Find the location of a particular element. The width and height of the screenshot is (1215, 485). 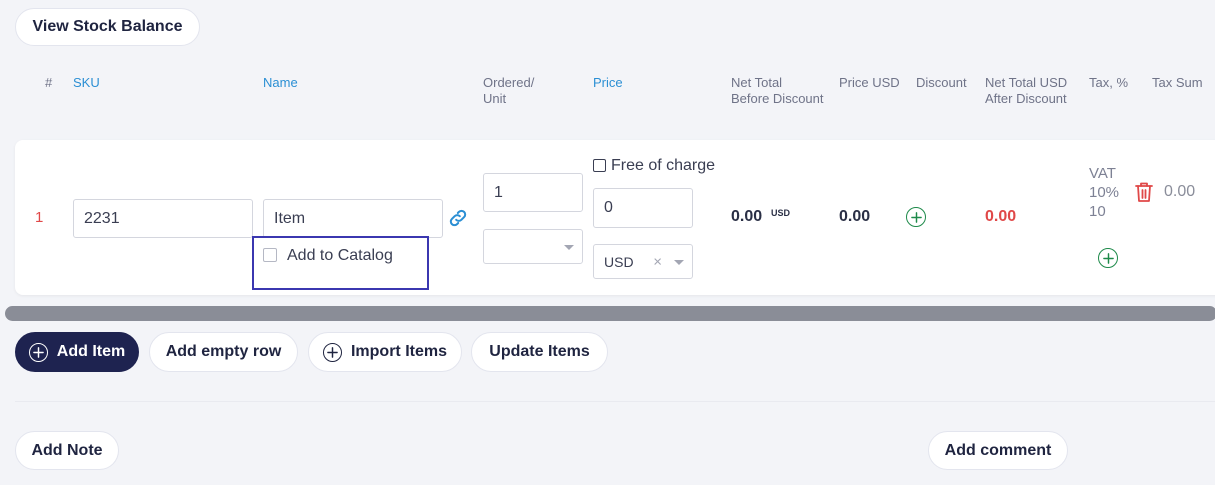

free-of-charge-label: Free of charge is located at coordinates (663, 166).